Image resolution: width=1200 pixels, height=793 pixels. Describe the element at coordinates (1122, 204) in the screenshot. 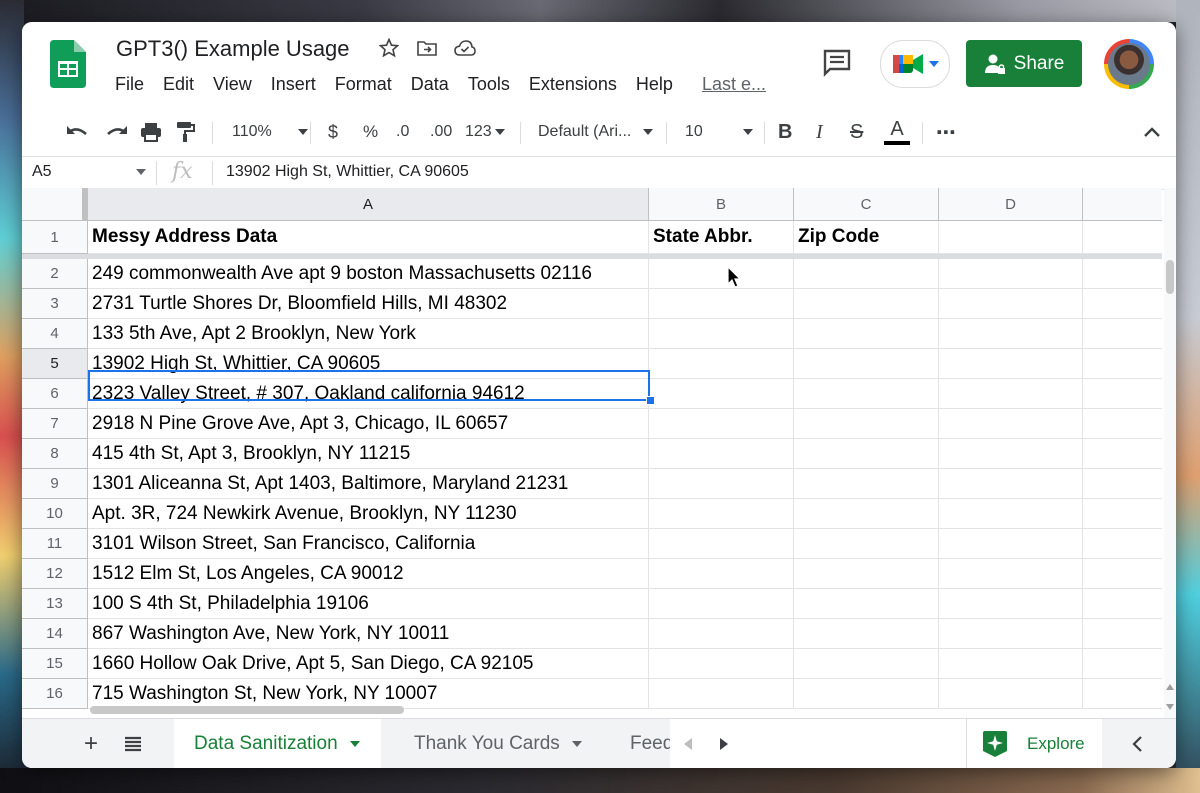

I see `column-header-e: E` at that location.